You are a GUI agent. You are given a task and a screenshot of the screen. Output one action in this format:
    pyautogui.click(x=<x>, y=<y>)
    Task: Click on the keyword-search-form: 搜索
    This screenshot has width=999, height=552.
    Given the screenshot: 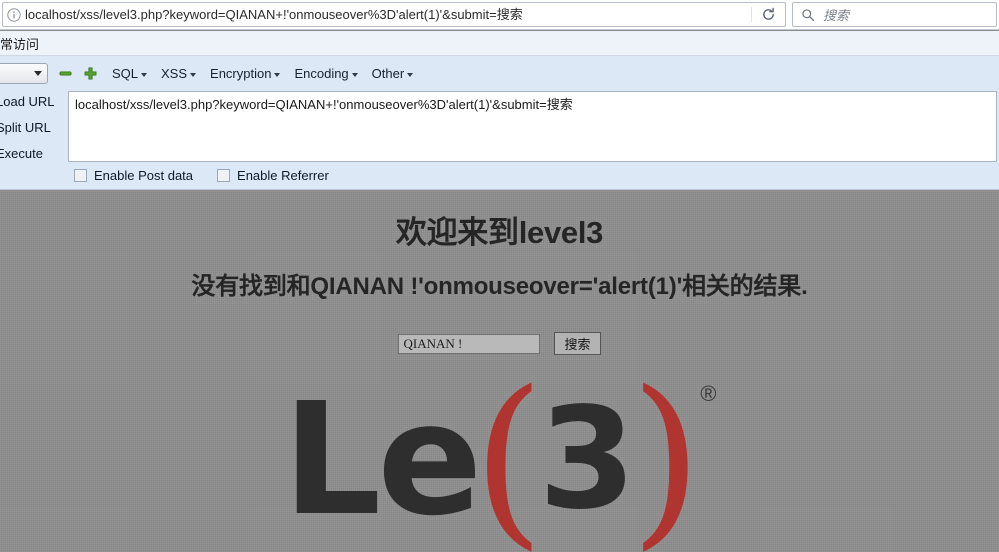 What is the action you would take?
    pyautogui.click(x=499, y=343)
    